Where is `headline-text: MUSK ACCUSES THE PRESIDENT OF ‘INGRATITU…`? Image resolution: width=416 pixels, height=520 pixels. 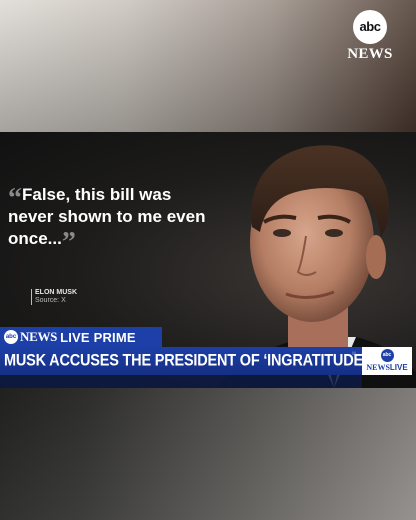 headline-text: MUSK ACCUSES THE PRESIDENT OF ‘INGRATITU… is located at coordinates (185, 361).